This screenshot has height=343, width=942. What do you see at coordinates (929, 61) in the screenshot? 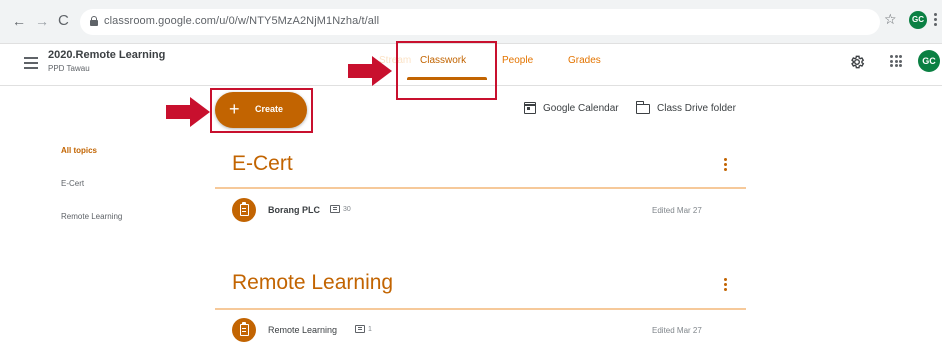
I see `account-avatar: GC` at bounding box center [929, 61].